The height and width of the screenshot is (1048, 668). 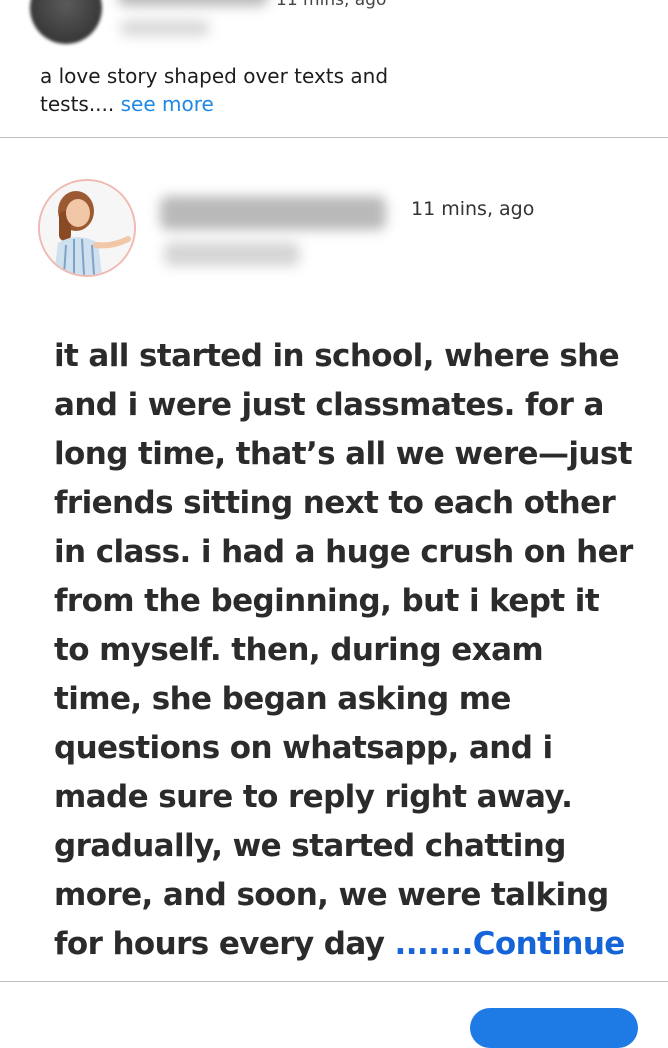 What do you see at coordinates (510, 944) in the screenshot?
I see `continue-link: .......Continue` at bounding box center [510, 944].